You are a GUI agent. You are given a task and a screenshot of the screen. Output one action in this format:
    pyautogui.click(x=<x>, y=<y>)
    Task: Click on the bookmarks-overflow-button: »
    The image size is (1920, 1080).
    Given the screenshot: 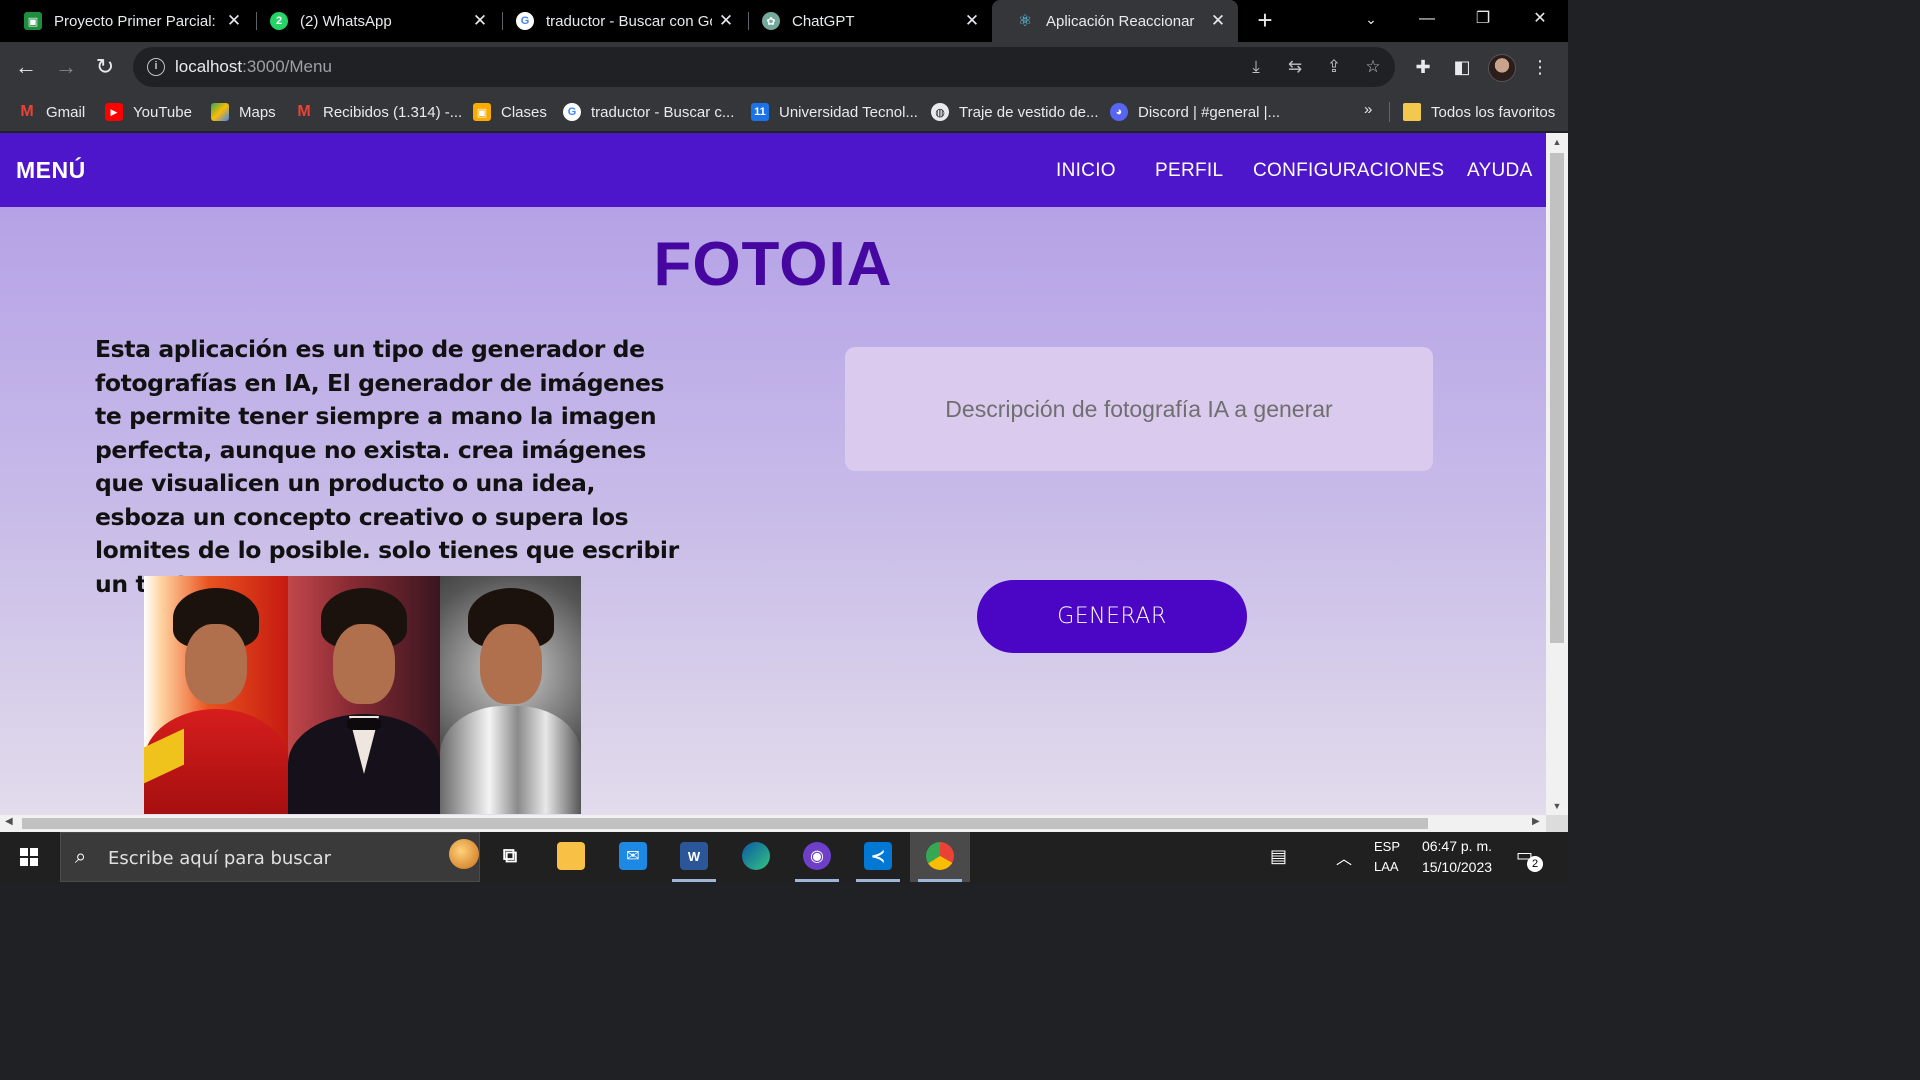 What is the action you would take?
    pyautogui.click(x=1368, y=109)
    